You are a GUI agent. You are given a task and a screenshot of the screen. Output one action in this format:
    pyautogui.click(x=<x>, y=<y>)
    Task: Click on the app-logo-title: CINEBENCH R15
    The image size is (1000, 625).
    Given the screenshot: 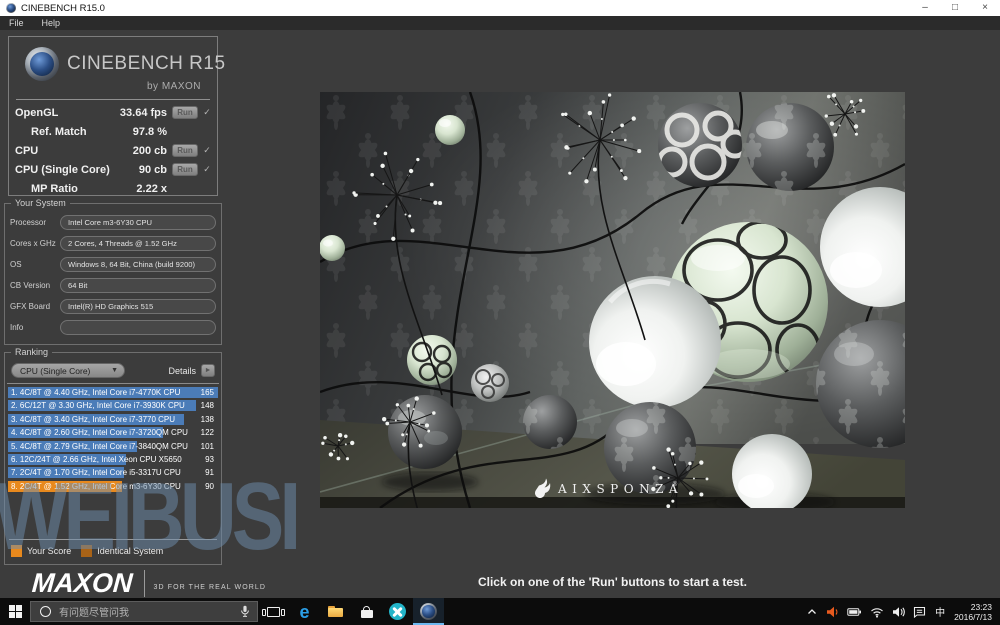 What is the action you would take?
    pyautogui.click(x=146, y=63)
    